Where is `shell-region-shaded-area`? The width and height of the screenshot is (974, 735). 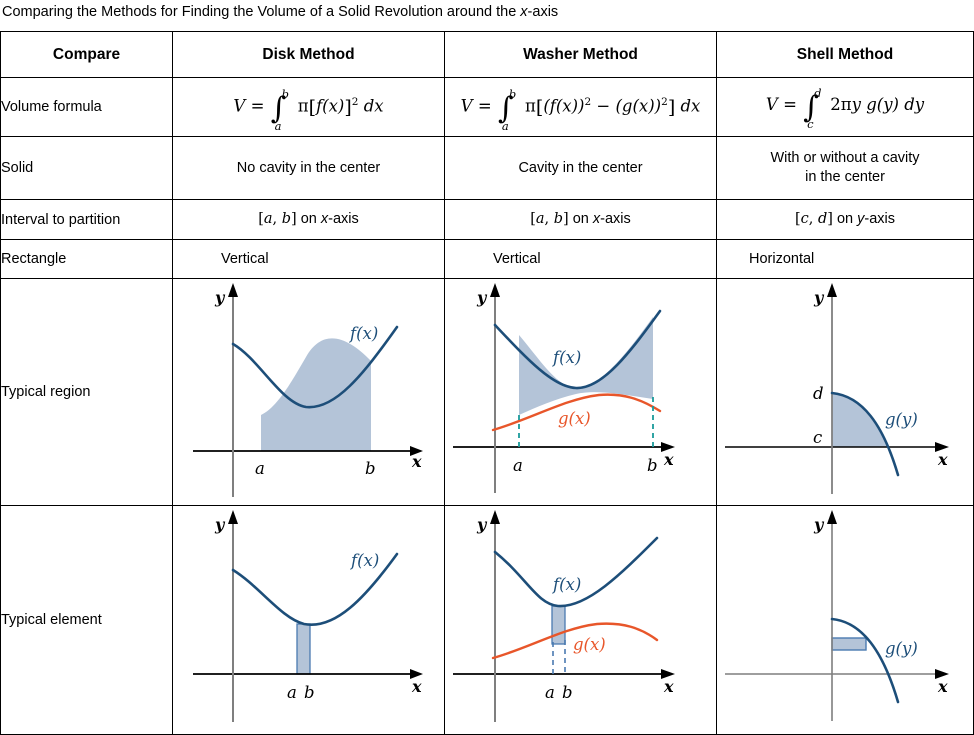
shell-region-shaded-area is located at coordinates (860, 420).